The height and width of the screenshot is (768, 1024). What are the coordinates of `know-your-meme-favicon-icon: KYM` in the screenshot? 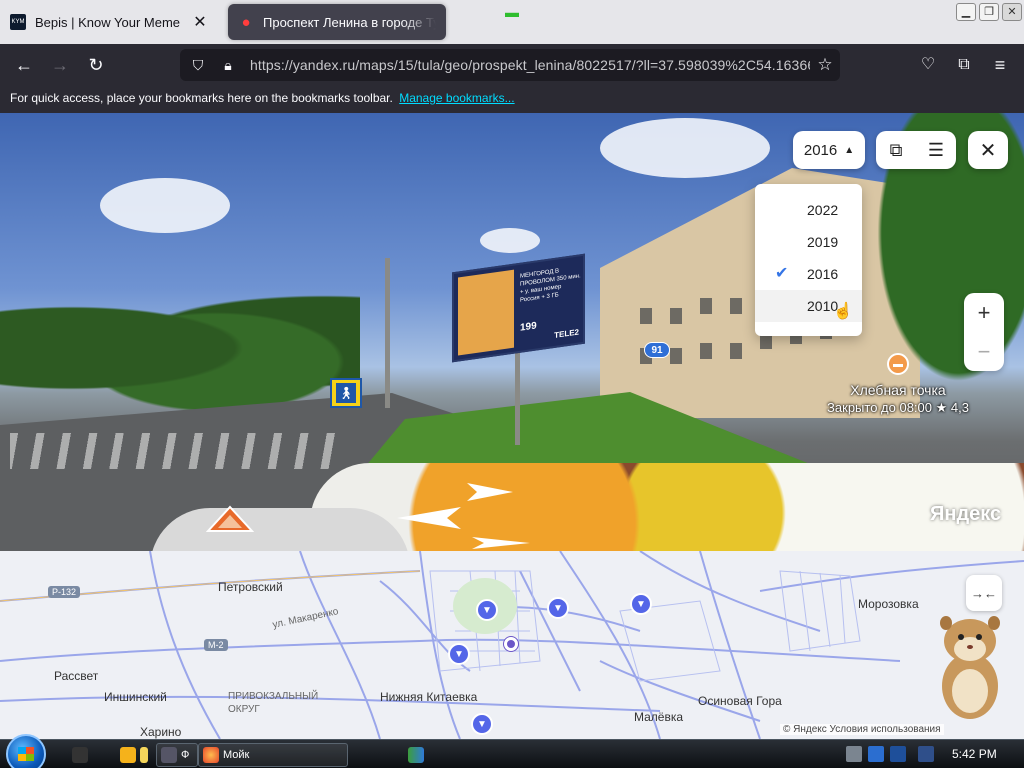 It's located at (18, 22).